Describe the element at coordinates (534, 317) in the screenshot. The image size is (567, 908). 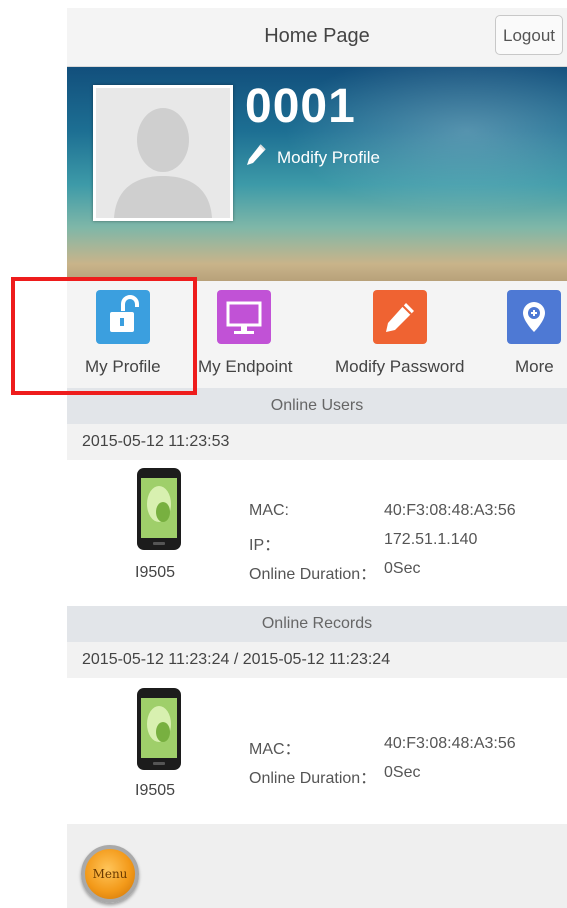
I see `location-pin-icon` at that location.